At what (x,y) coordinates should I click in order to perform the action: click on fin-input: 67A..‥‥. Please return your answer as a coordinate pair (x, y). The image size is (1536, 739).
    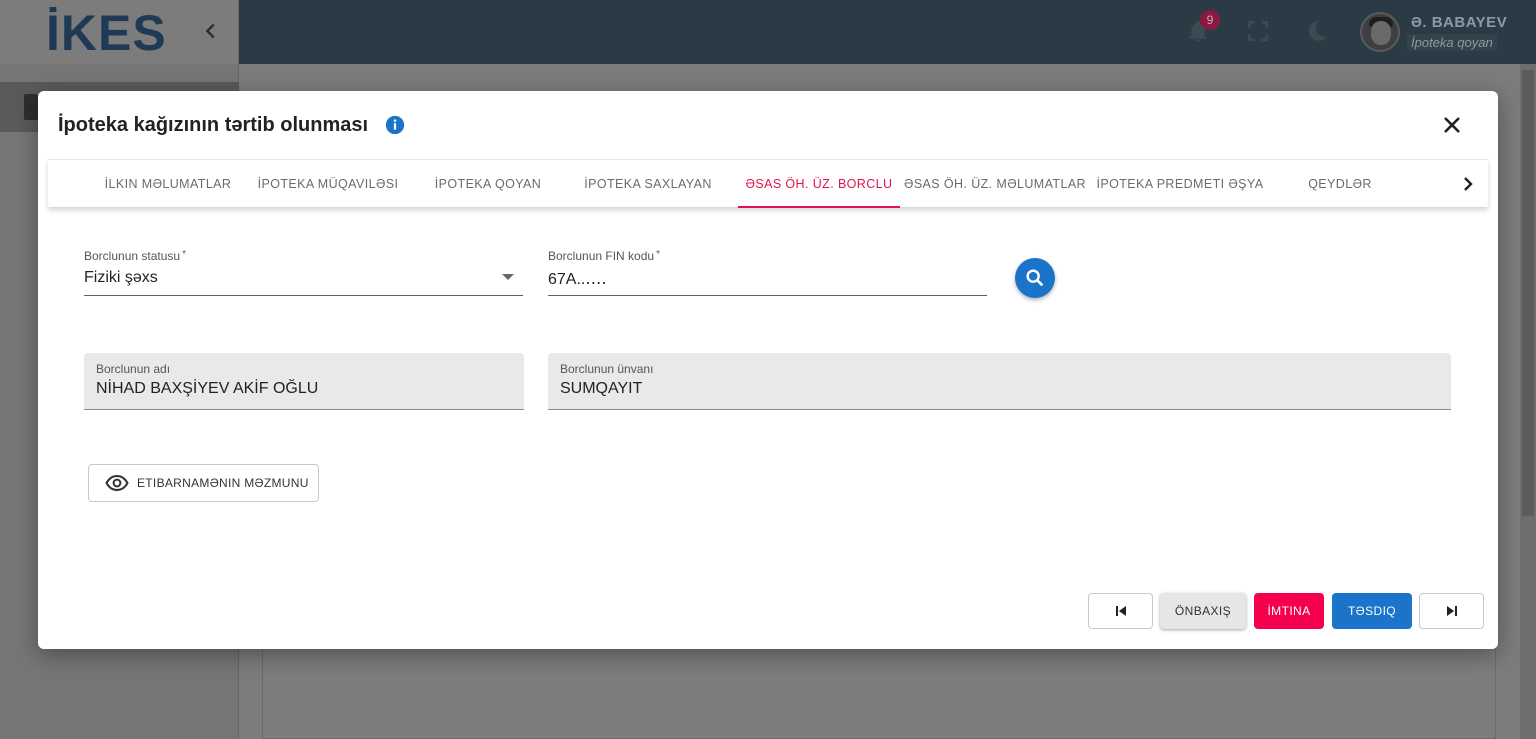
    Looking at the image, I should click on (577, 279).